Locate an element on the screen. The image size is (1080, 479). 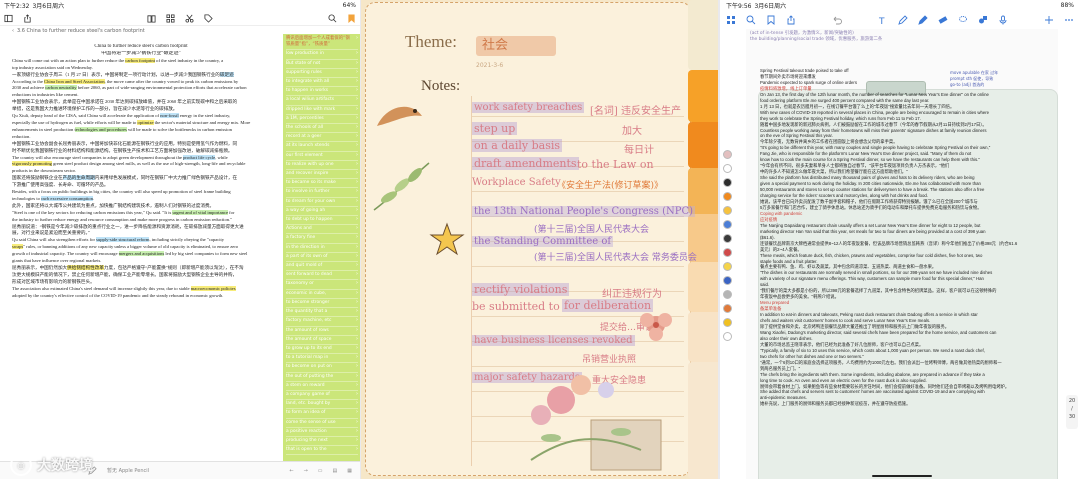
vocab-note-item: factory machine, etc is located at coordinates (322, 322).